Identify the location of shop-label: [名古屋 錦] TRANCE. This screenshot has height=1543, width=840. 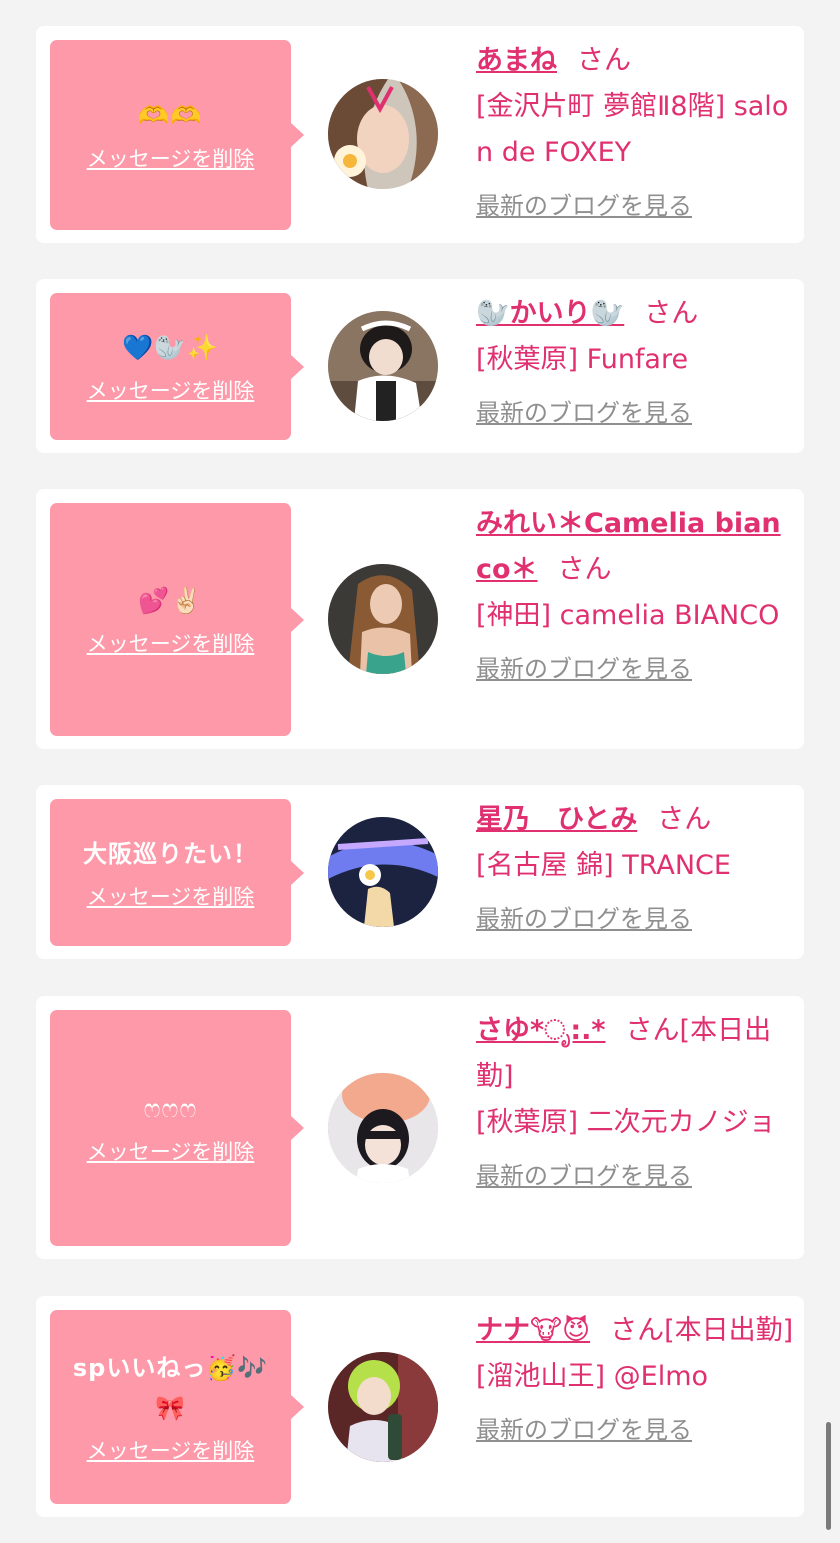
(603, 865).